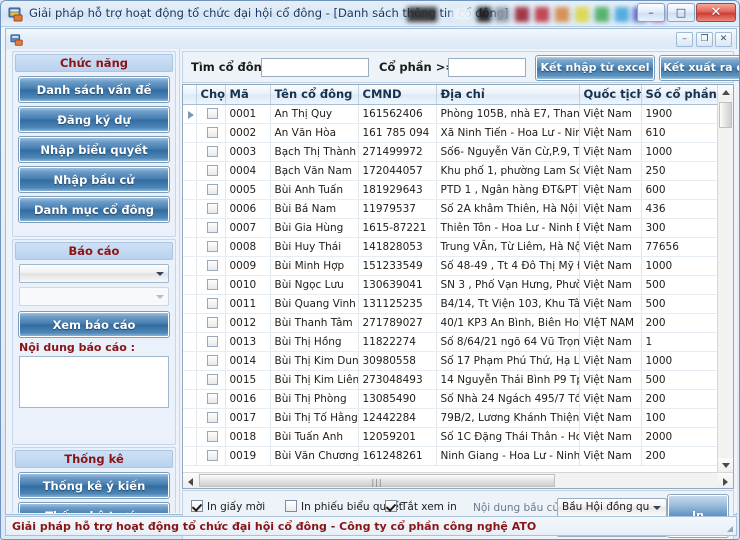 This screenshot has height=540, width=740. Describe the element at coordinates (248, 285) in the screenshot. I see `cell-ma: 0010` at that location.